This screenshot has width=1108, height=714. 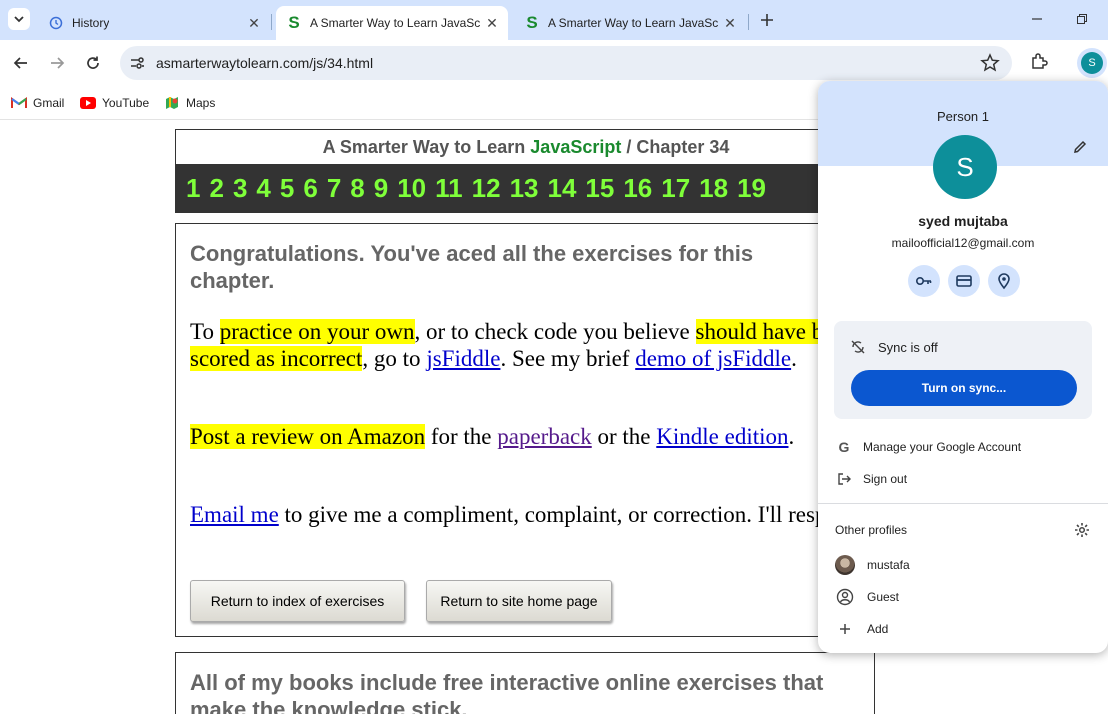 I want to click on chapter-link: 4, so click(x=263, y=188).